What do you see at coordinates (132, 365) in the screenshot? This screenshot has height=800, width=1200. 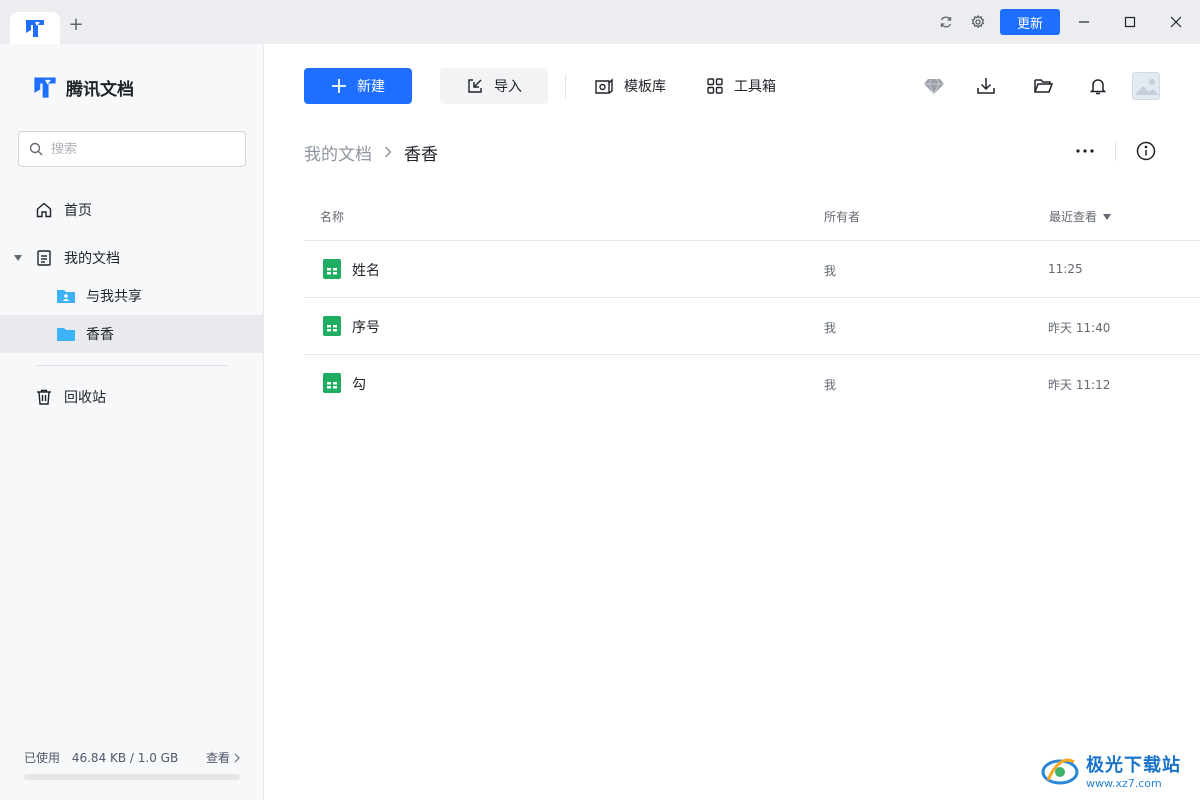 I see `sidebar-divider` at bounding box center [132, 365].